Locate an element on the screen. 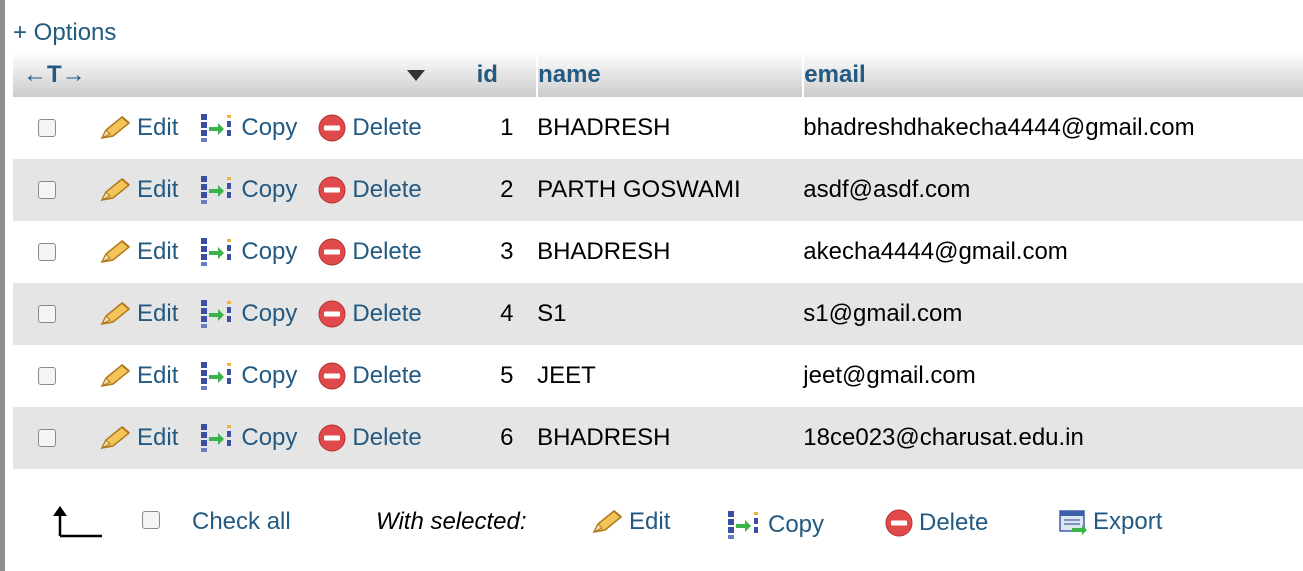 Image resolution: width=1303 pixels, height=571 pixels. column-header-id: id is located at coordinates (507, 74).